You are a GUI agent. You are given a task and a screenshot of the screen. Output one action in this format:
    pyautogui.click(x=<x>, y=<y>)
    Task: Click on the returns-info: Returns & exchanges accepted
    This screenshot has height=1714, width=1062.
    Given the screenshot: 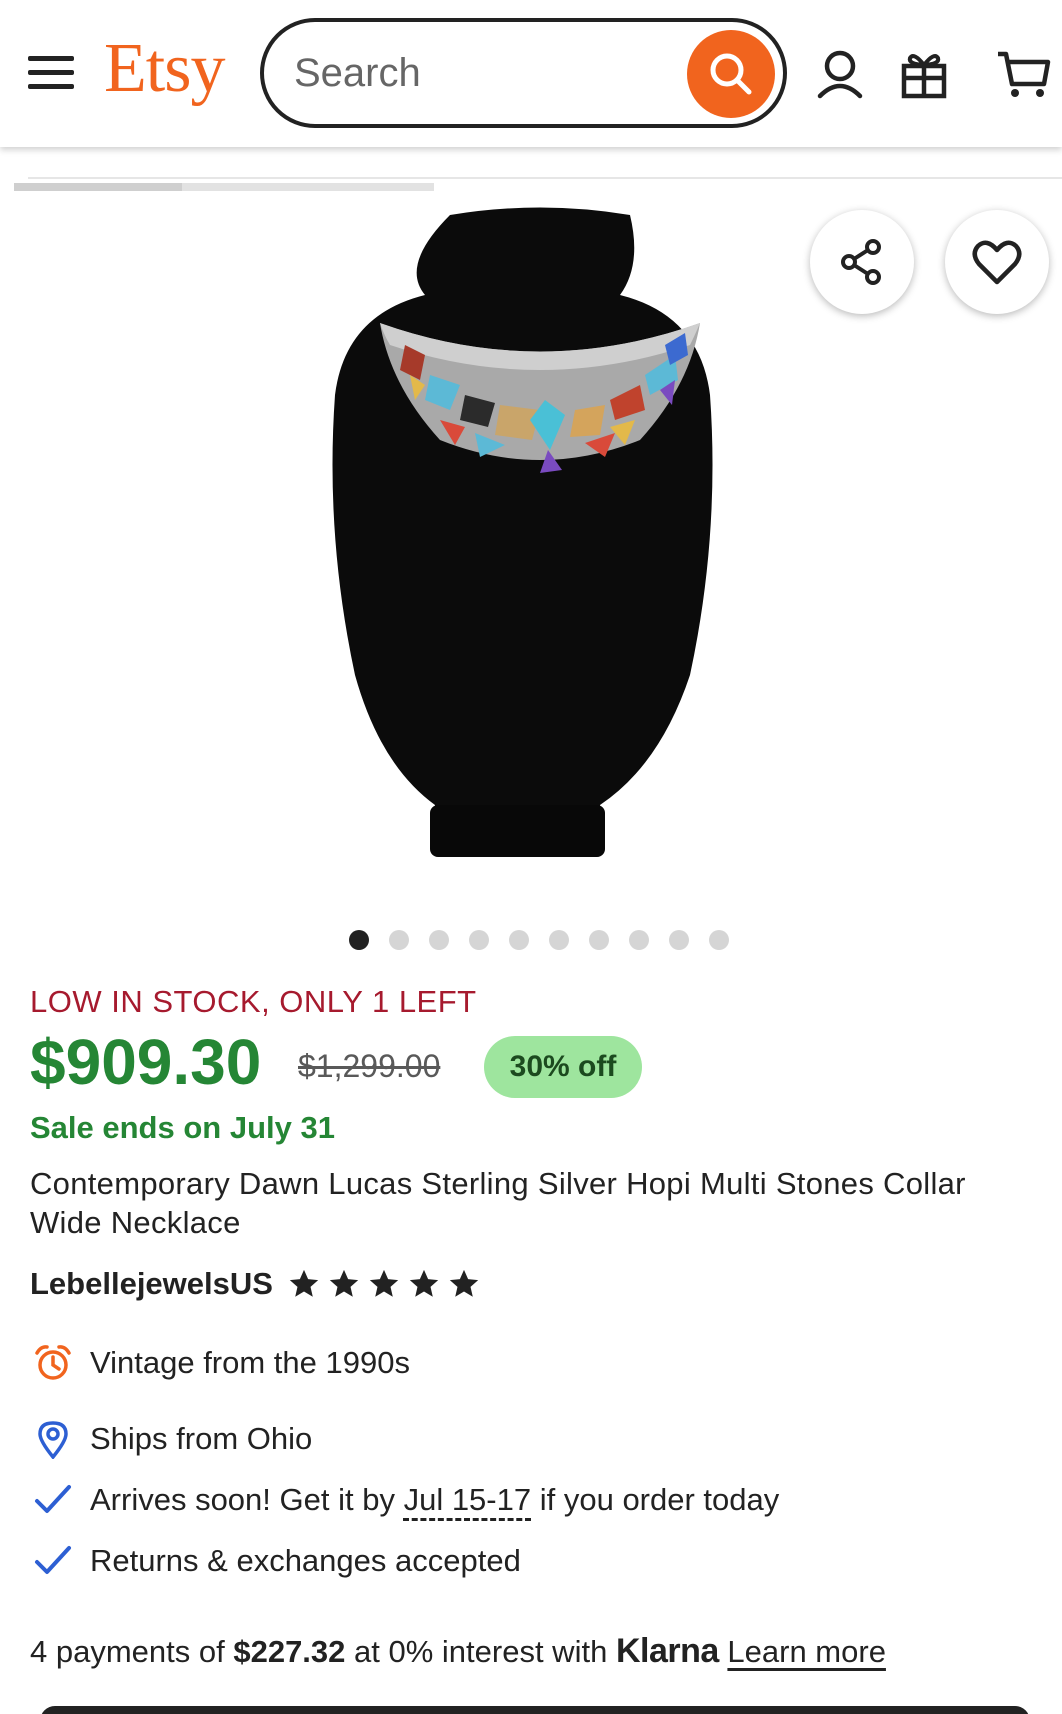 What is the action you would take?
    pyautogui.click(x=275, y=1561)
    